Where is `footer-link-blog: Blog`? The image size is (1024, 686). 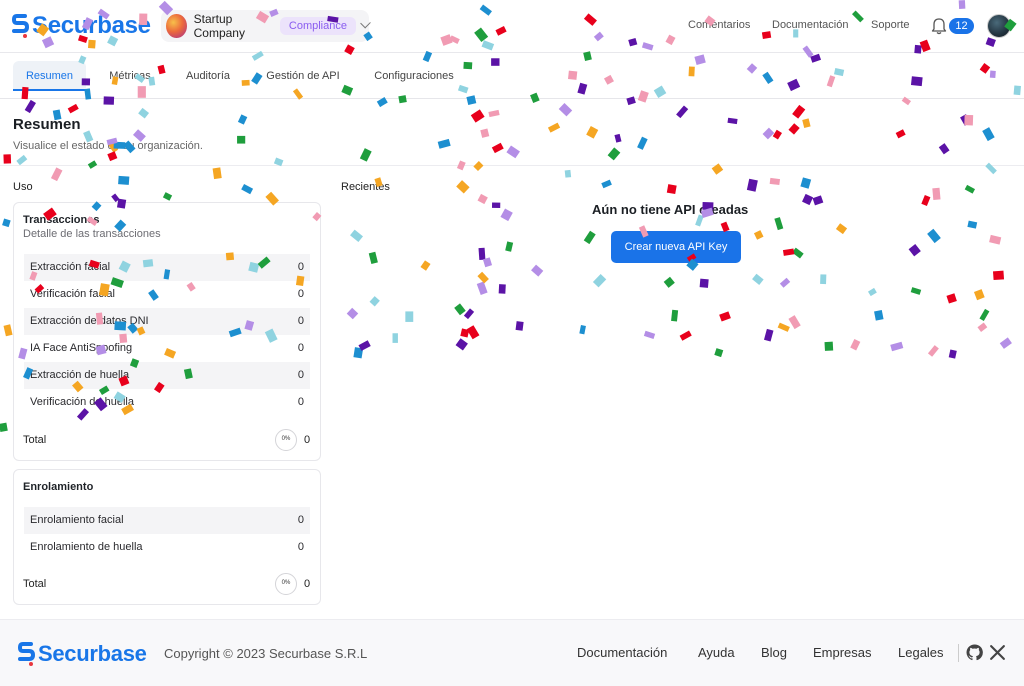
footer-link-blog: Blog is located at coordinates (774, 652).